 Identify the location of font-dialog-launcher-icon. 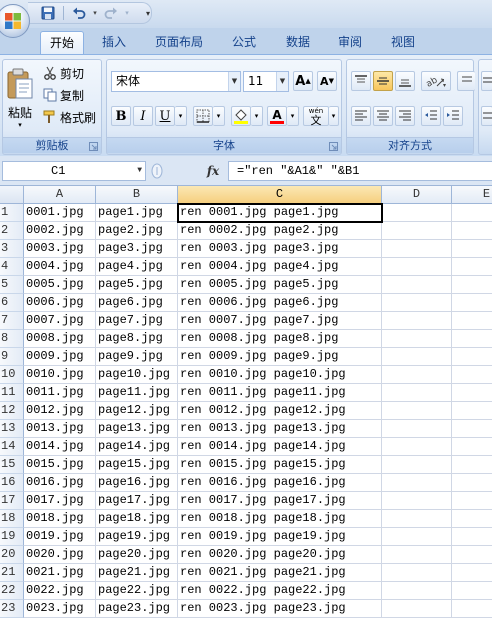
(333, 146).